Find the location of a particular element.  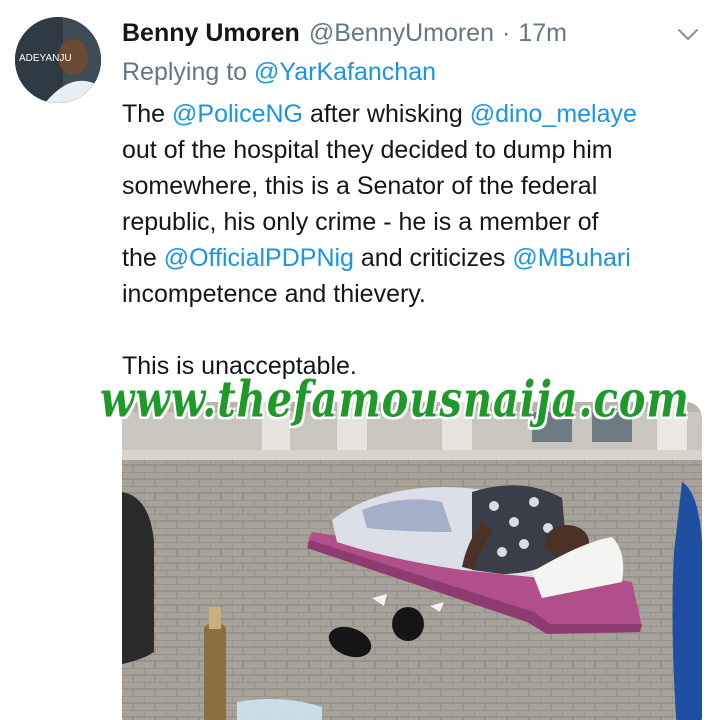

mention-link: @OfficialPDPNig is located at coordinates (259, 258).